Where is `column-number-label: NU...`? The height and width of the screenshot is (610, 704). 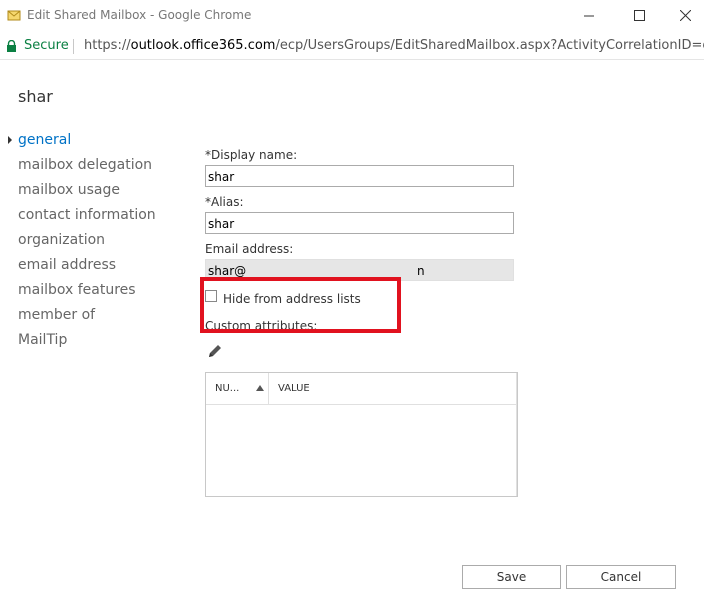
column-number-label: NU... is located at coordinates (227, 388).